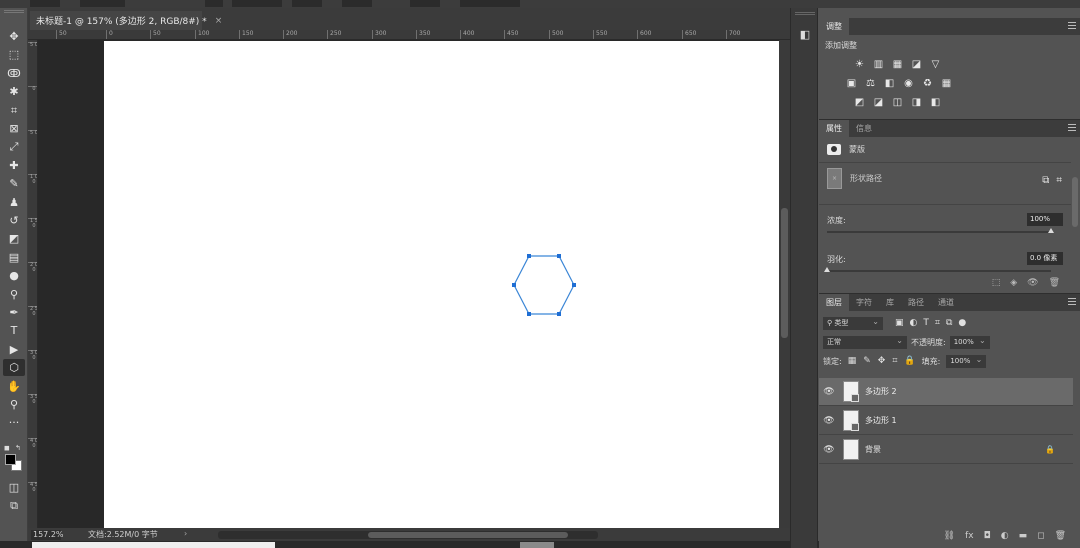  I want to click on smart-object-filter-icon: ⧉, so click(949, 323).